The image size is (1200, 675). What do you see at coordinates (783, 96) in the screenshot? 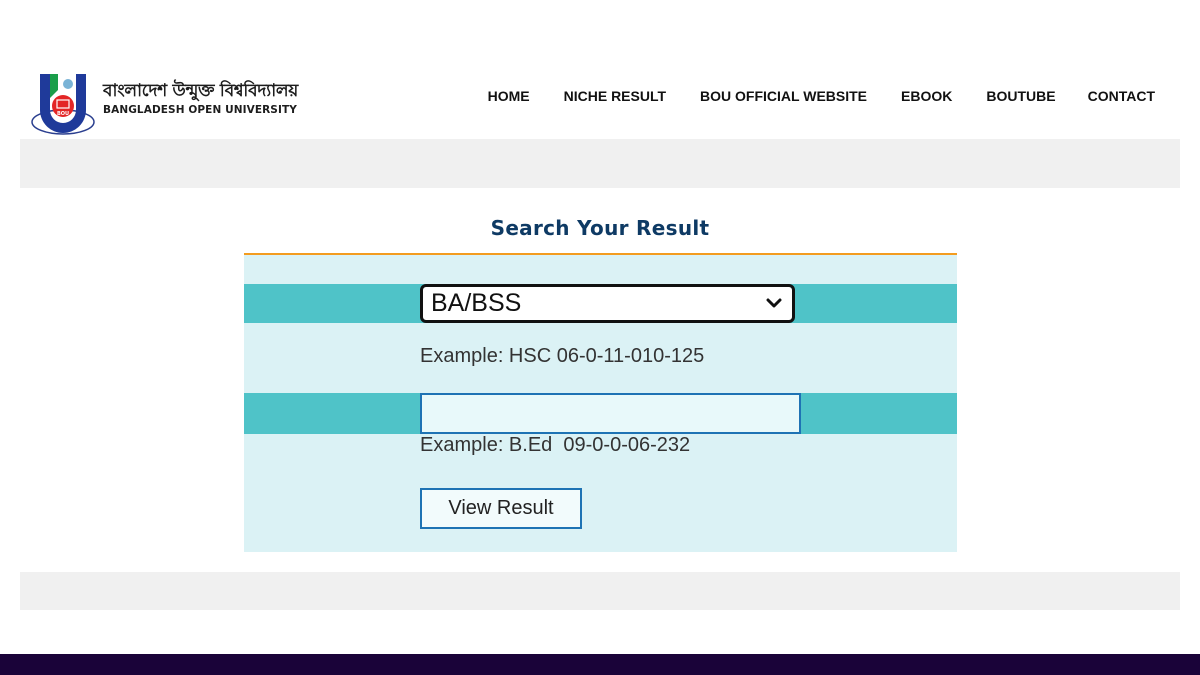
I see `nav-bou-official-website: BOU OFFICIAL WEBSITE` at bounding box center [783, 96].